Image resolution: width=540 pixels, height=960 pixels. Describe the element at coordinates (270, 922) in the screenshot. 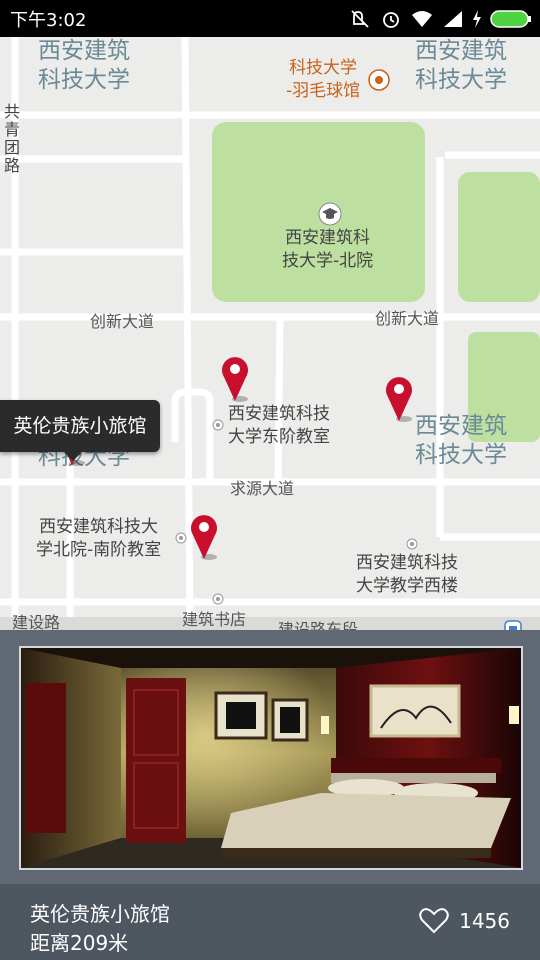

I see `hotel-info-bar: 英伦贵族小旅馆 距离209米 1456` at that location.